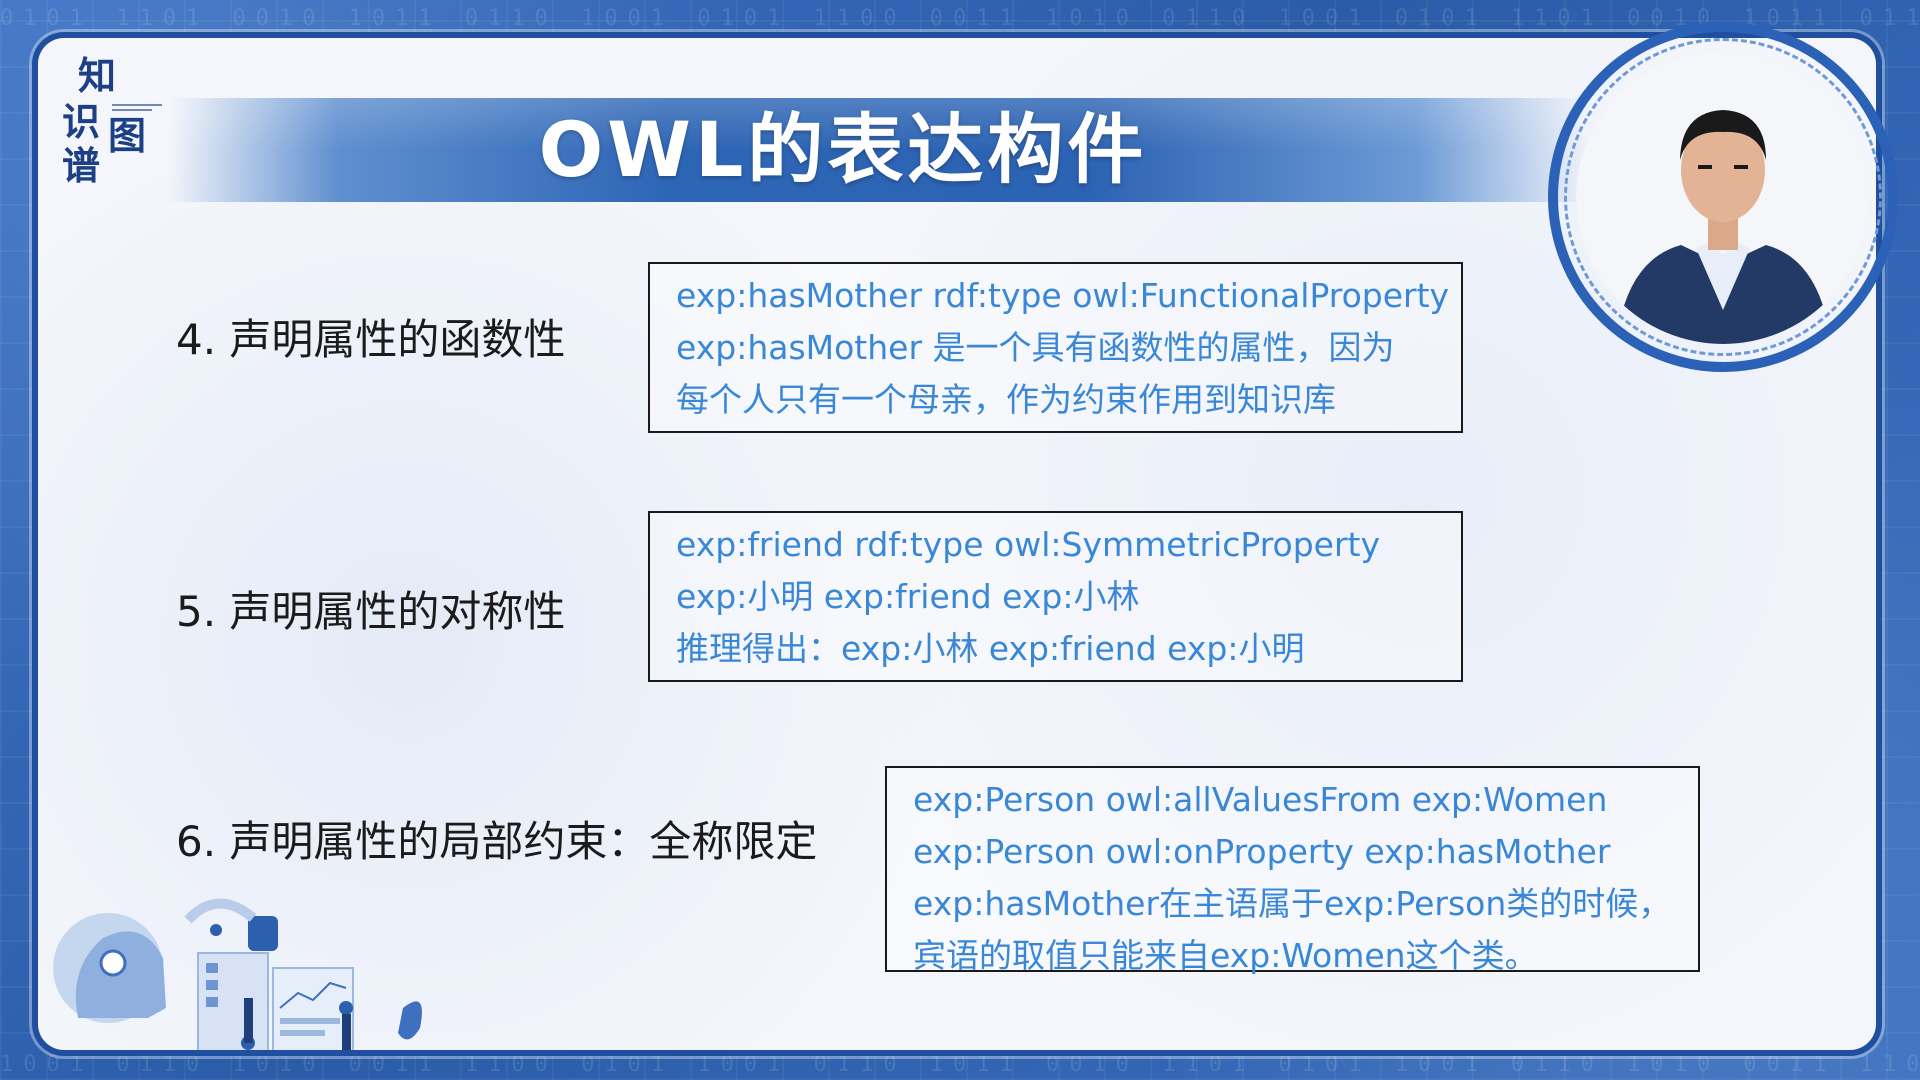 The height and width of the screenshot is (1080, 1920). I want to click on box-line: exp:小明 exp:friend exp:小林, so click(908, 596).